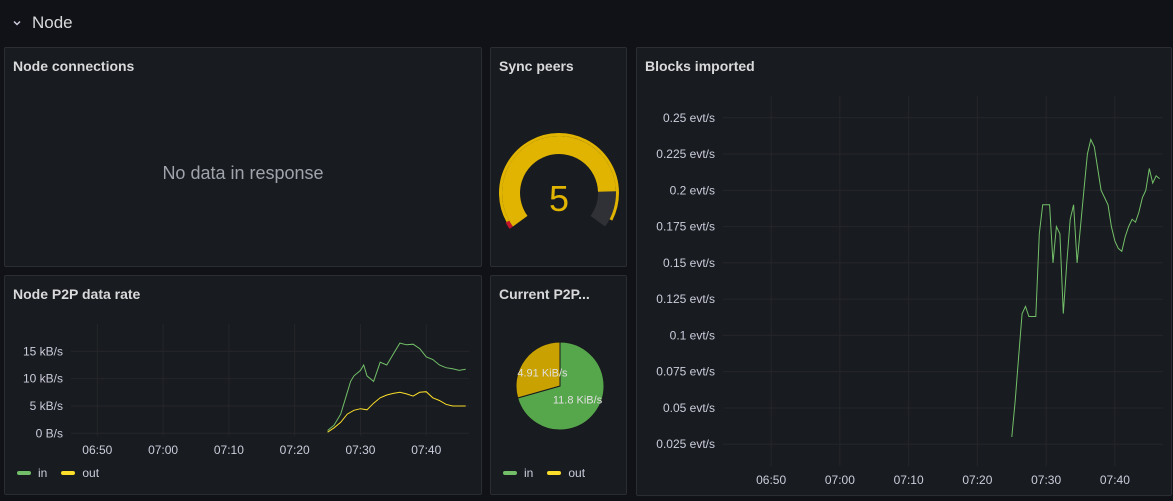  Describe the element at coordinates (536, 66) in the screenshot. I see `panel-title: Sync peers` at that location.